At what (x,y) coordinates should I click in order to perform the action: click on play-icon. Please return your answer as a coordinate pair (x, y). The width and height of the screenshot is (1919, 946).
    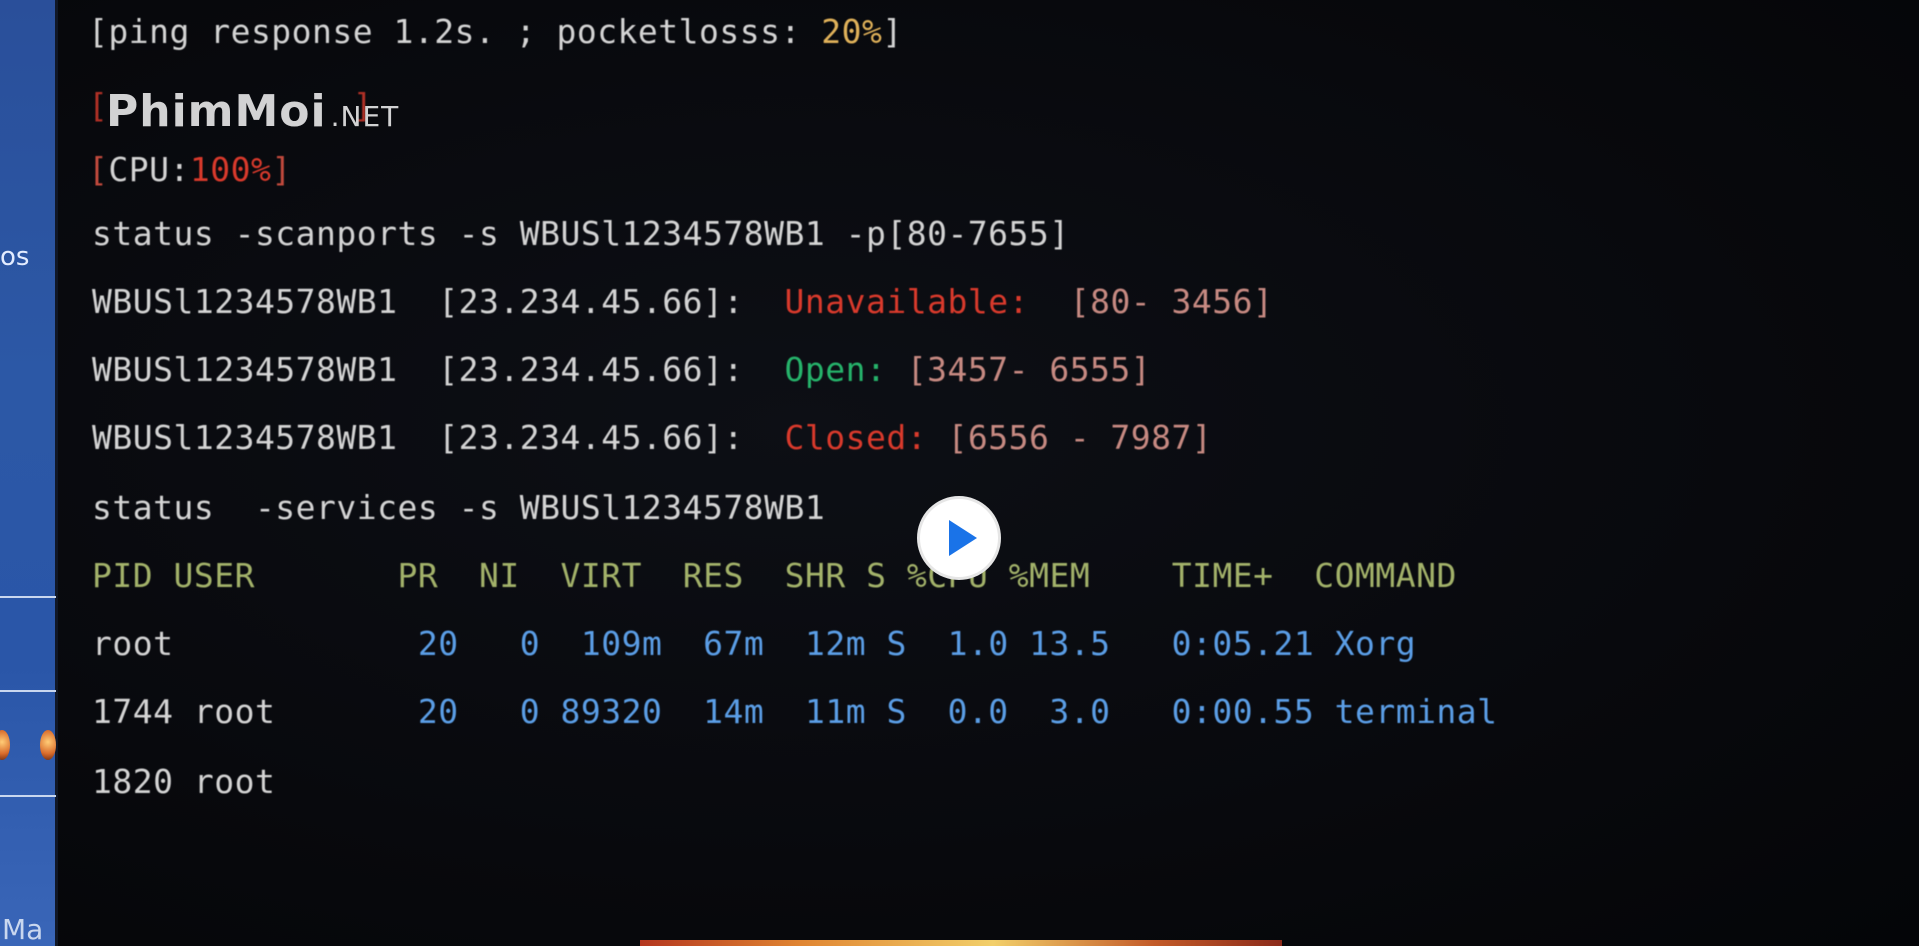
    Looking at the image, I should click on (963, 538).